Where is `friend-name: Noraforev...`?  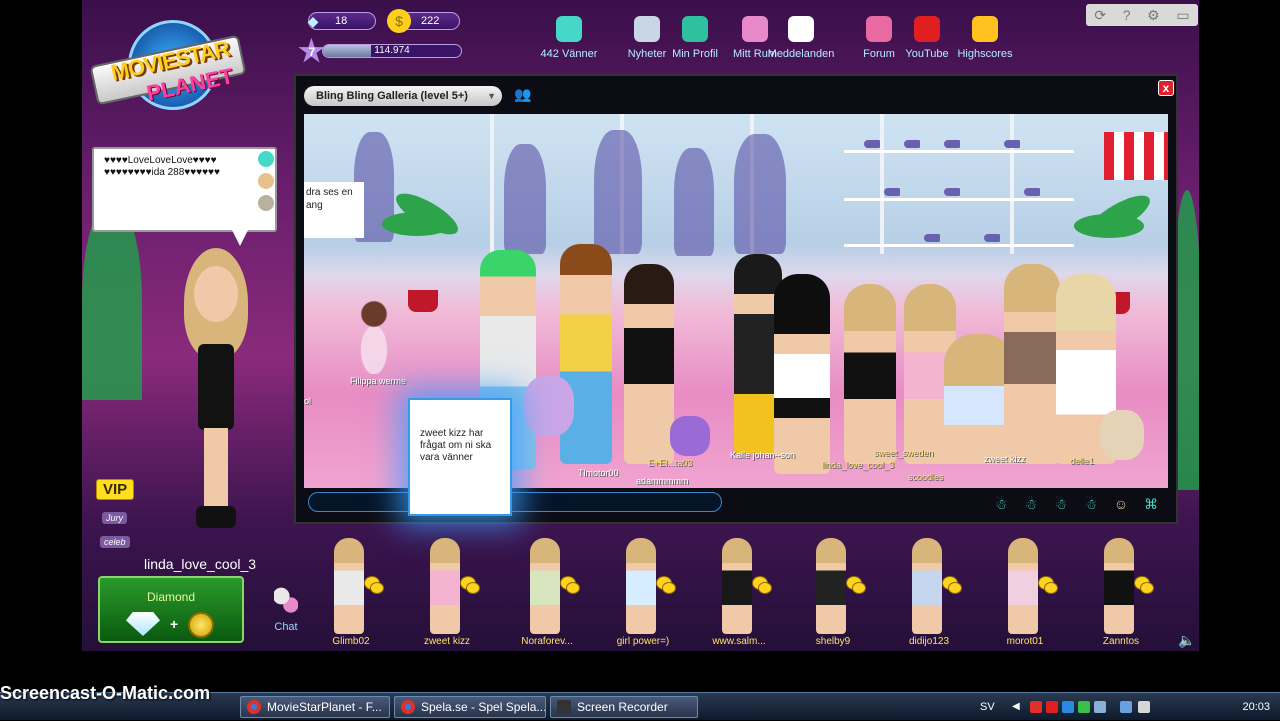
friend-name: Noraforev... is located at coordinates (547, 641).